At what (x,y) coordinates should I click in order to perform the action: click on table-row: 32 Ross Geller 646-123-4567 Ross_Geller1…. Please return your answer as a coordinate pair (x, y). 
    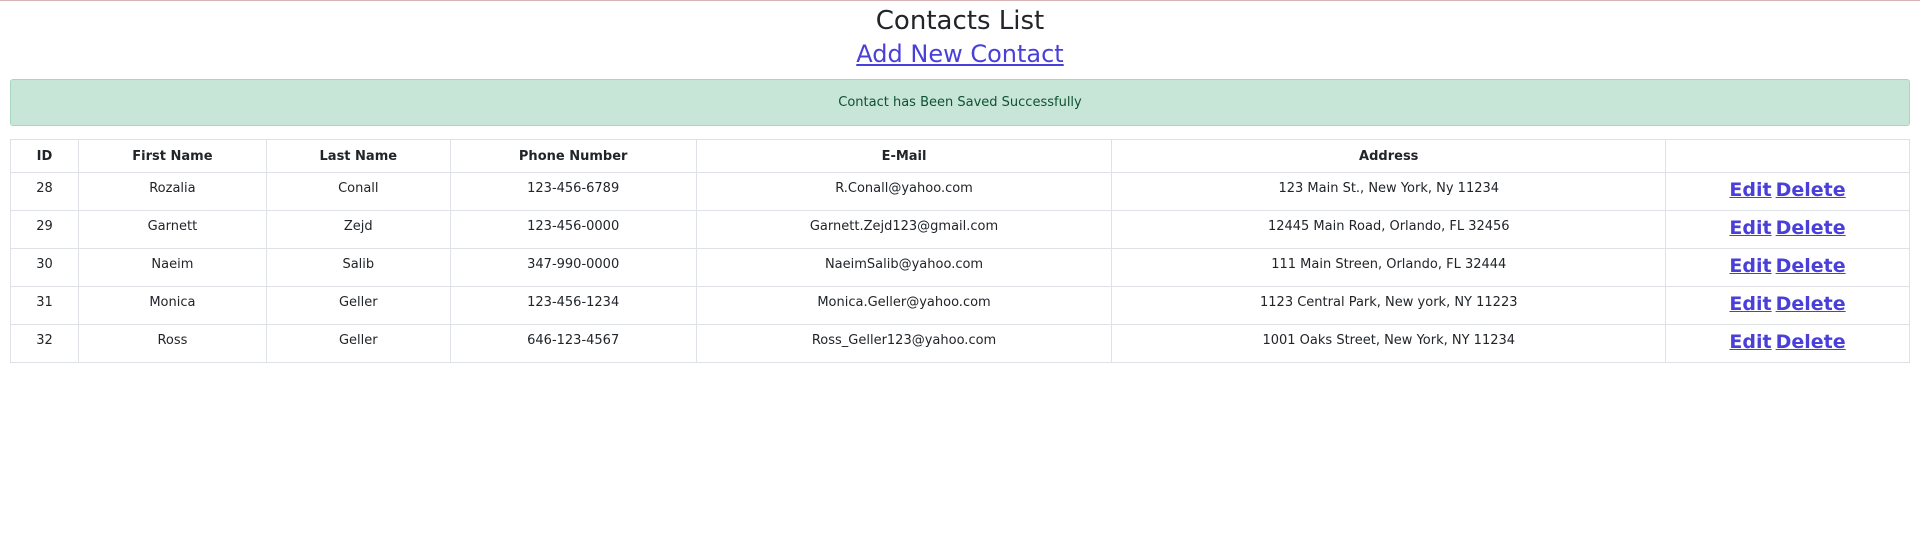
    Looking at the image, I should click on (960, 343).